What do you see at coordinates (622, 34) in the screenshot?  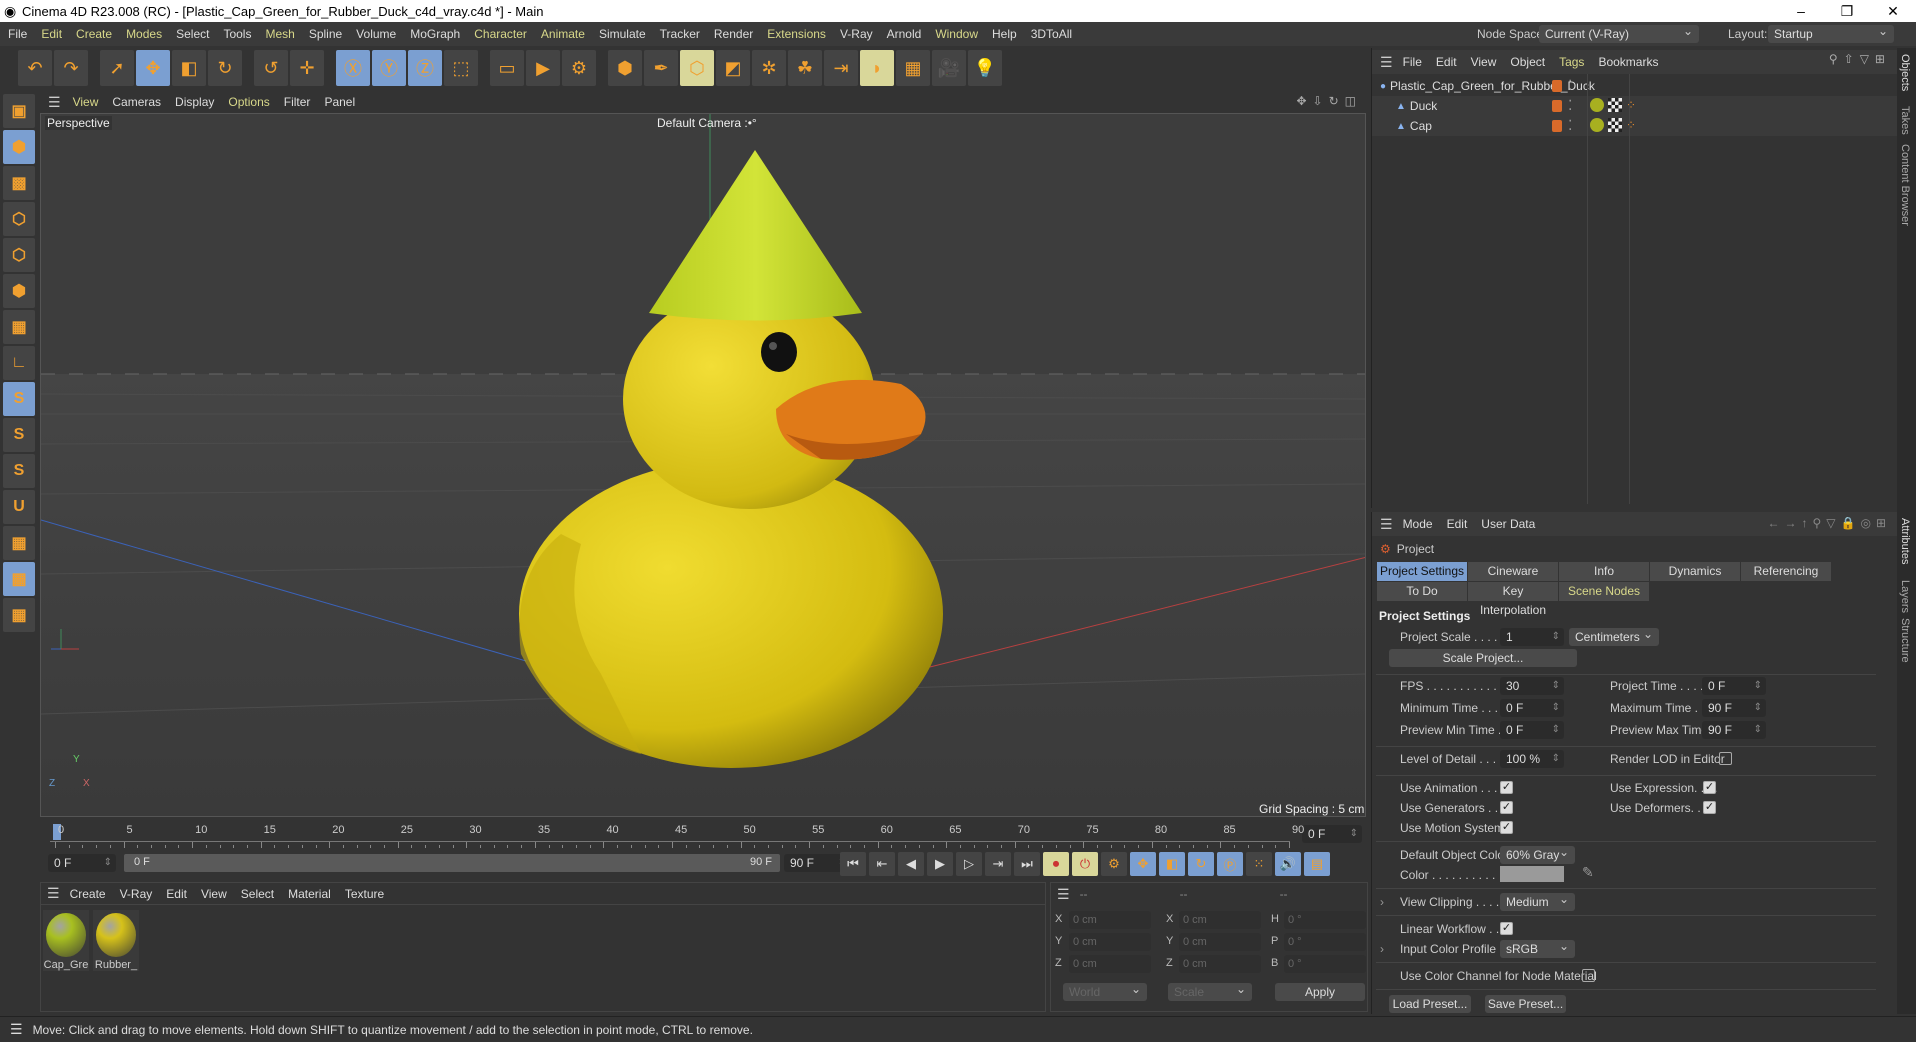 I see `menu-simulate: Simulate` at bounding box center [622, 34].